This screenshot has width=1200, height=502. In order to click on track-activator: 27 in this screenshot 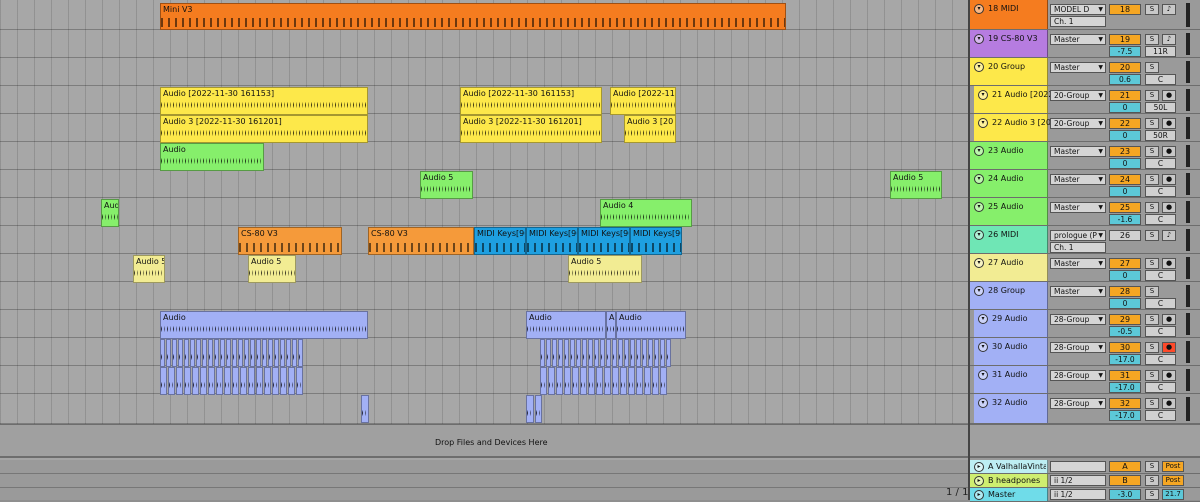, I will do `click(1125, 263)`.